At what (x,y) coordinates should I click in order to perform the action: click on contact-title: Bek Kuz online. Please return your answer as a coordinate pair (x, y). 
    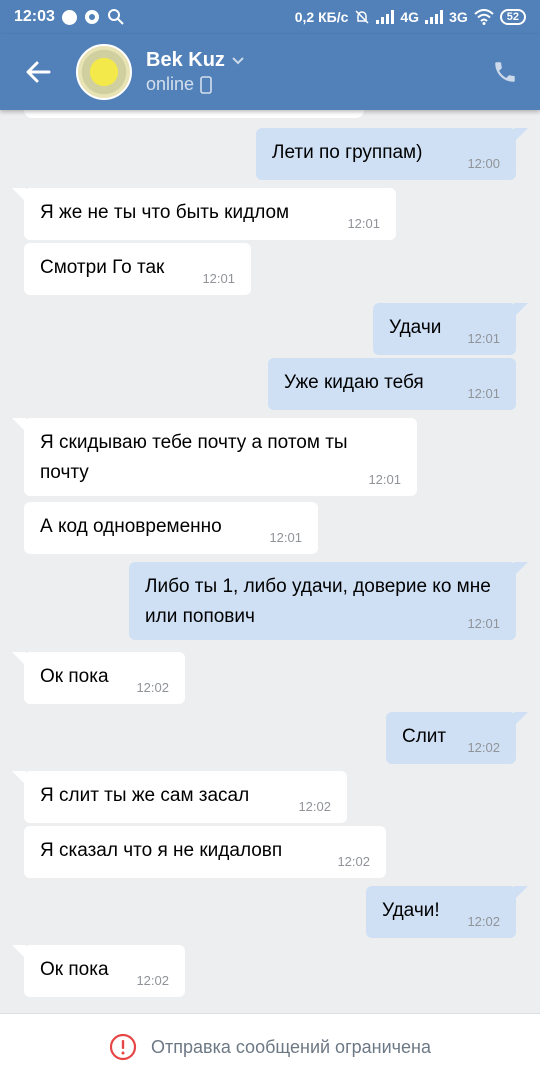
    Looking at the image, I should click on (195, 72).